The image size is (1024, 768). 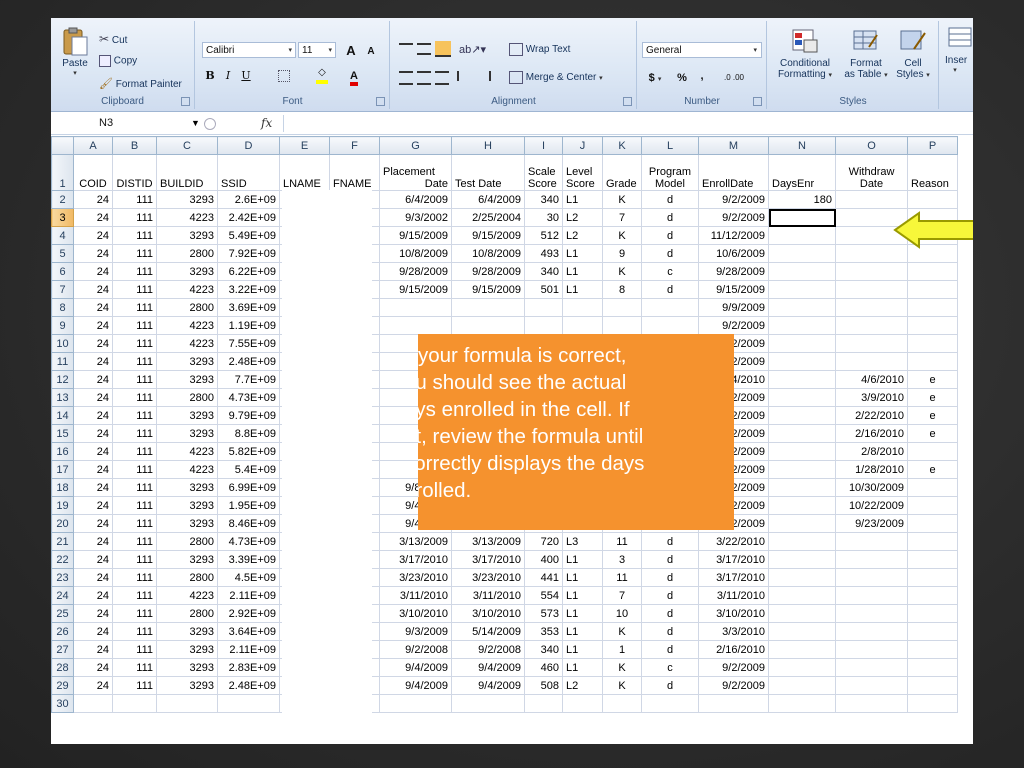 I want to click on column-header-c: C, so click(x=187, y=145).